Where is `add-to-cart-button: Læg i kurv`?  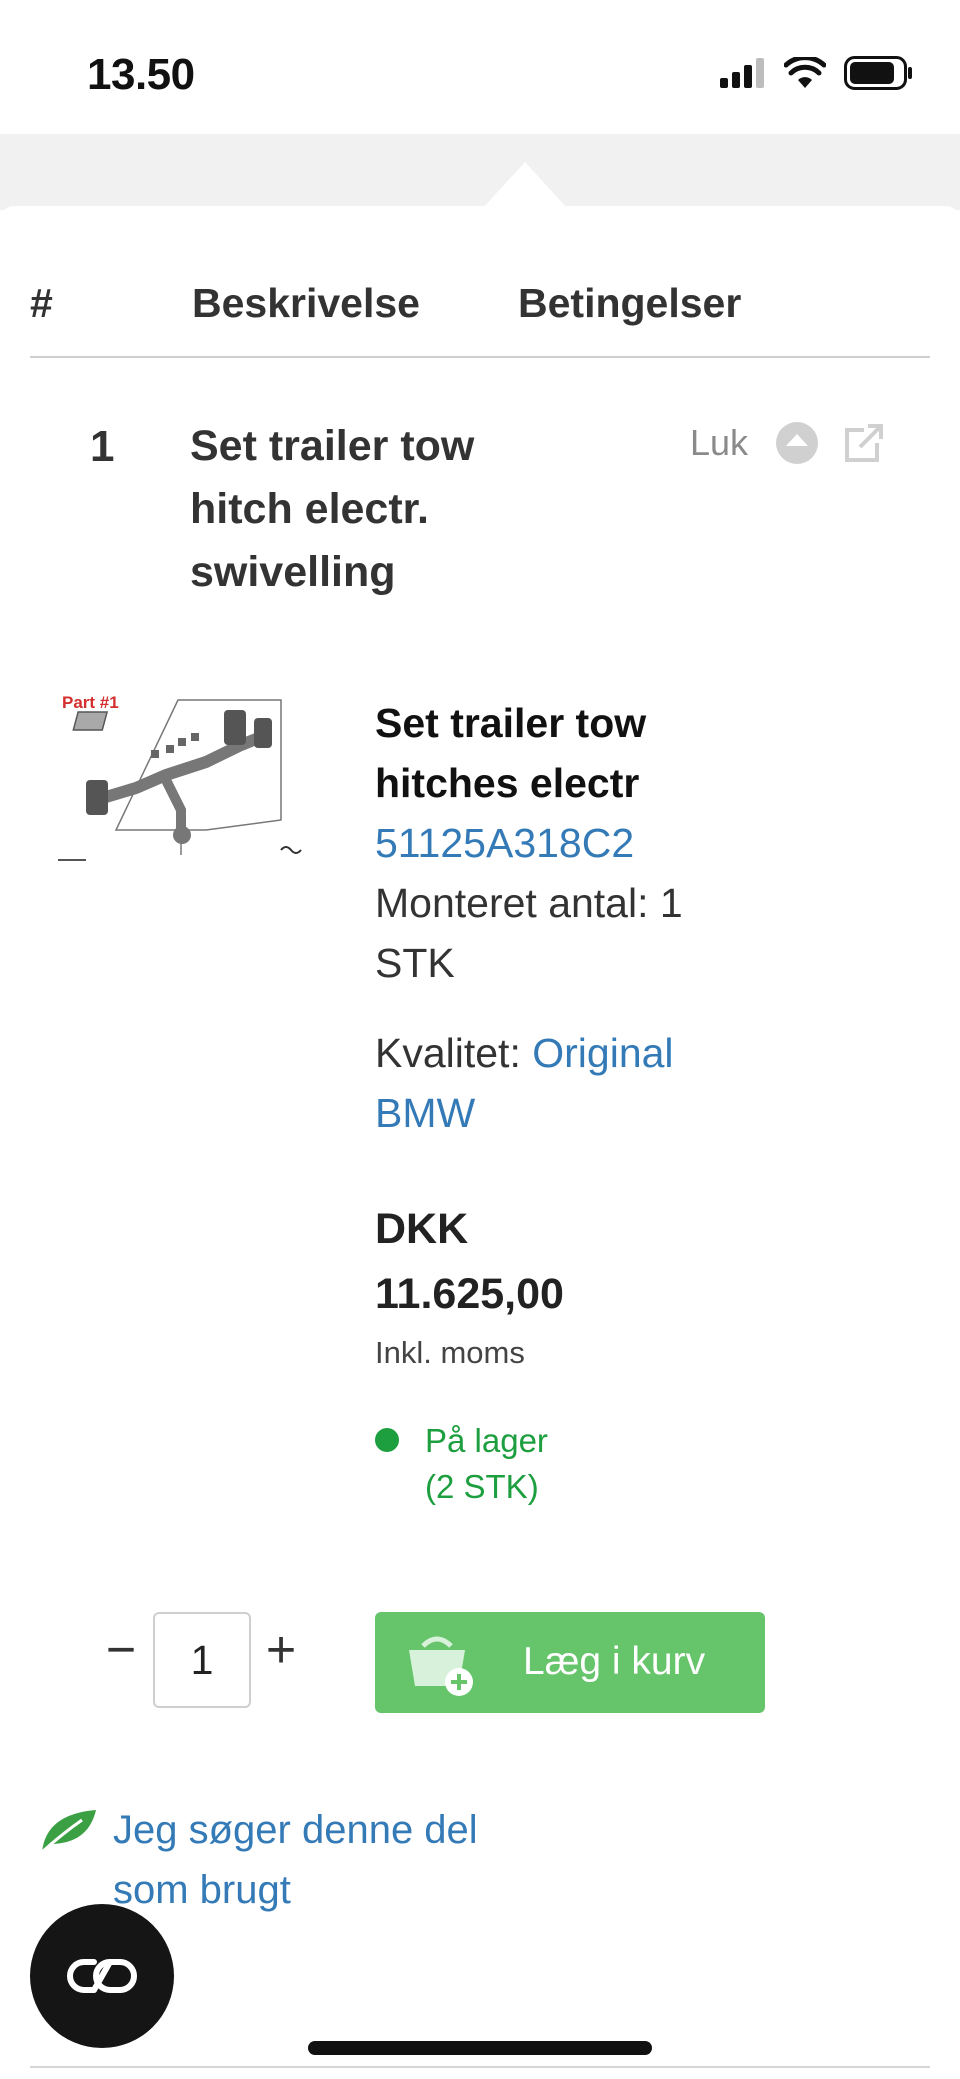 add-to-cart-button: Læg i kurv is located at coordinates (570, 1662).